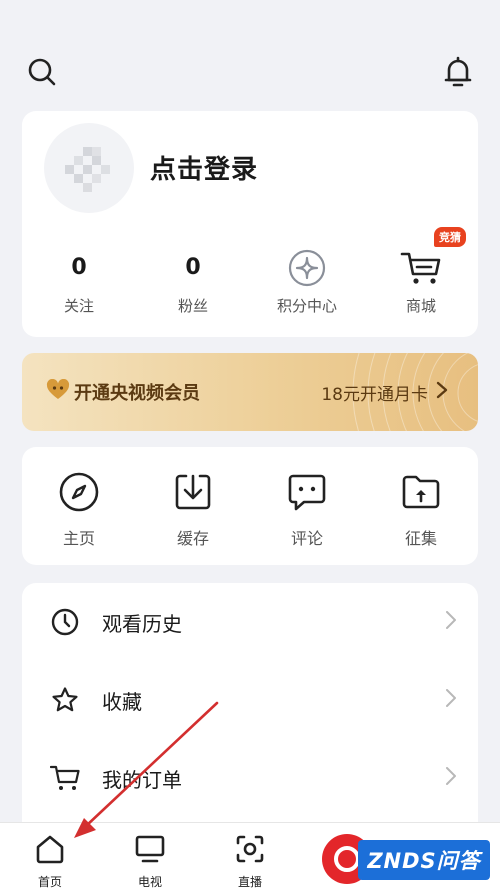  I want to click on znds-watermark: ZNDS问答, so click(407, 859).